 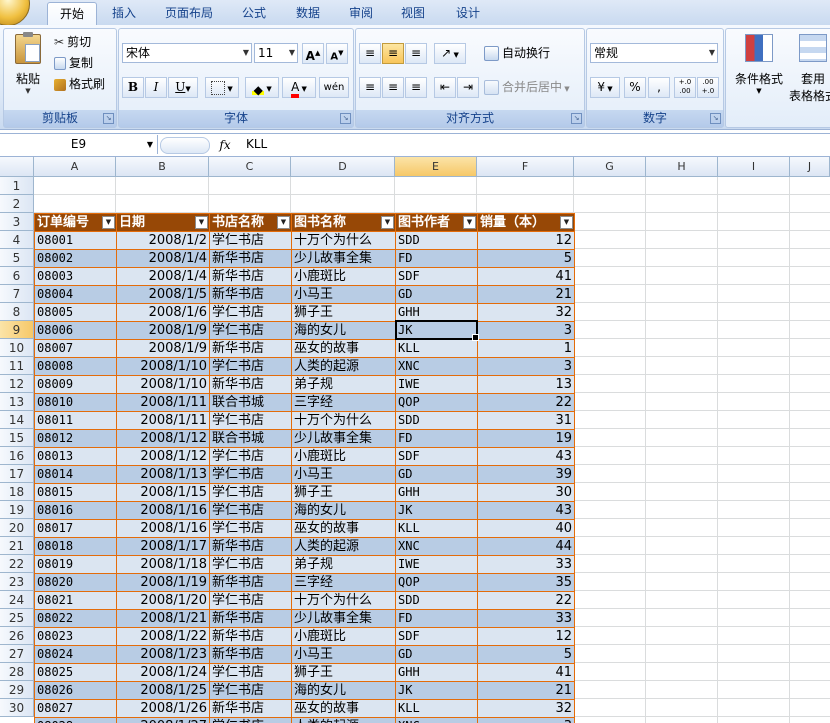 What do you see at coordinates (75, 720) in the screenshot?
I see `table-cell: 08028` at bounding box center [75, 720].